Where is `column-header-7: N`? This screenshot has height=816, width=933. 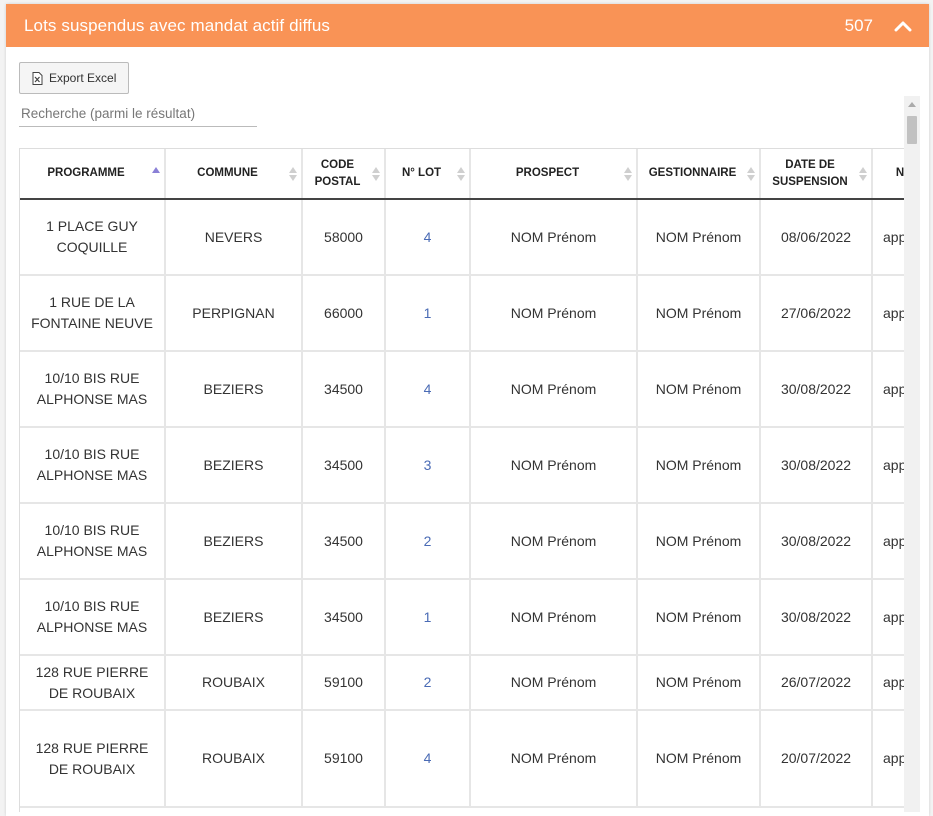
column-header-7: N is located at coordinates (888, 174).